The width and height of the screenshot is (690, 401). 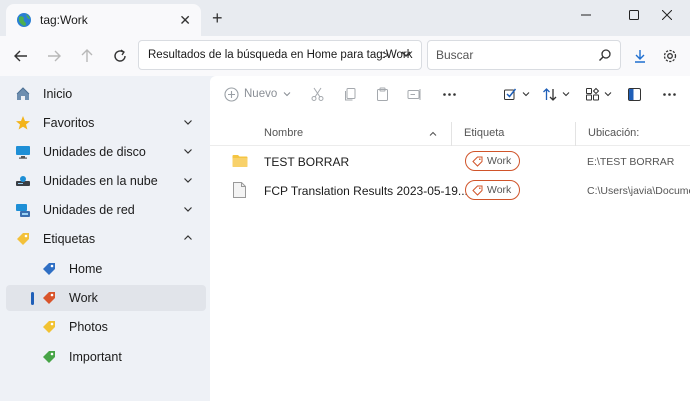 What do you see at coordinates (433, 134) in the screenshot?
I see `sort-ascending-icon` at bounding box center [433, 134].